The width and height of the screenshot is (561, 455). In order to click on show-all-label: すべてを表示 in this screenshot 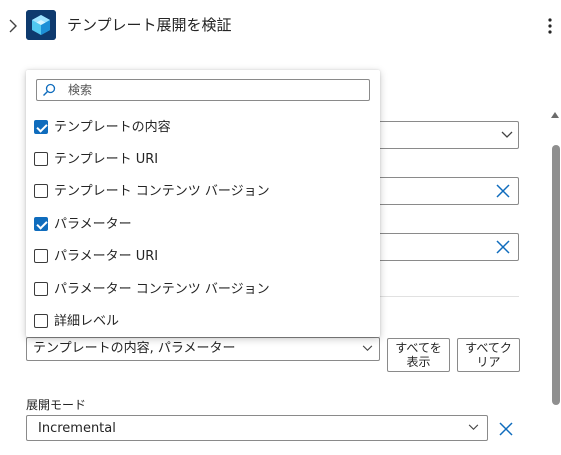, I will do `click(418, 355)`.